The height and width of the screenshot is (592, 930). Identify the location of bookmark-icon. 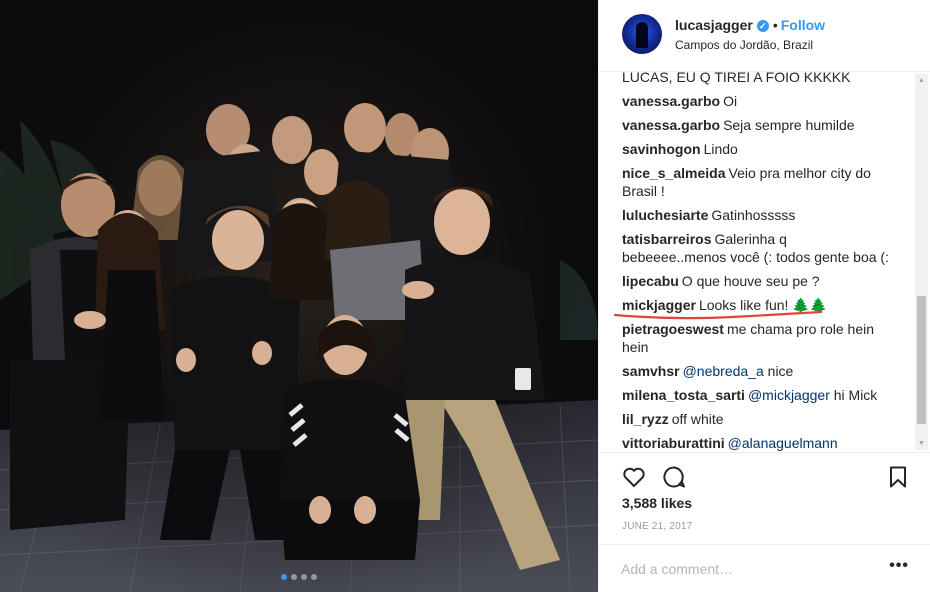
(898, 477).